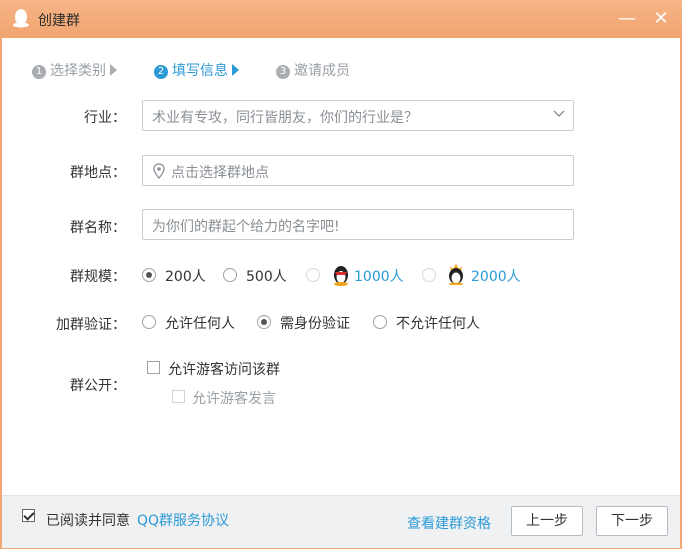 Image resolution: width=682 pixels, height=549 pixels. Describe the element at coordinates (149, 275) in the screenshot. I see `size-200-radio` at that location.